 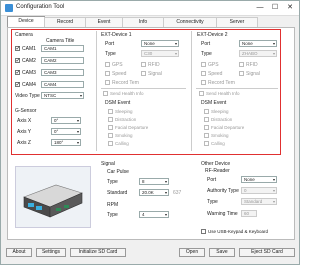 What do you see at coordinates (249, 213) in the screenshot?
I see `warning-time-input: 60` at bounding box center [249, 213].